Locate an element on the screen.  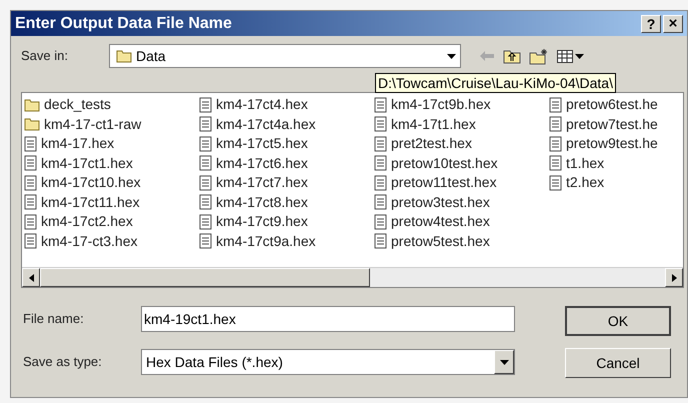
window-title: Enter Output Data File Name is located at coordinates (124, 24).